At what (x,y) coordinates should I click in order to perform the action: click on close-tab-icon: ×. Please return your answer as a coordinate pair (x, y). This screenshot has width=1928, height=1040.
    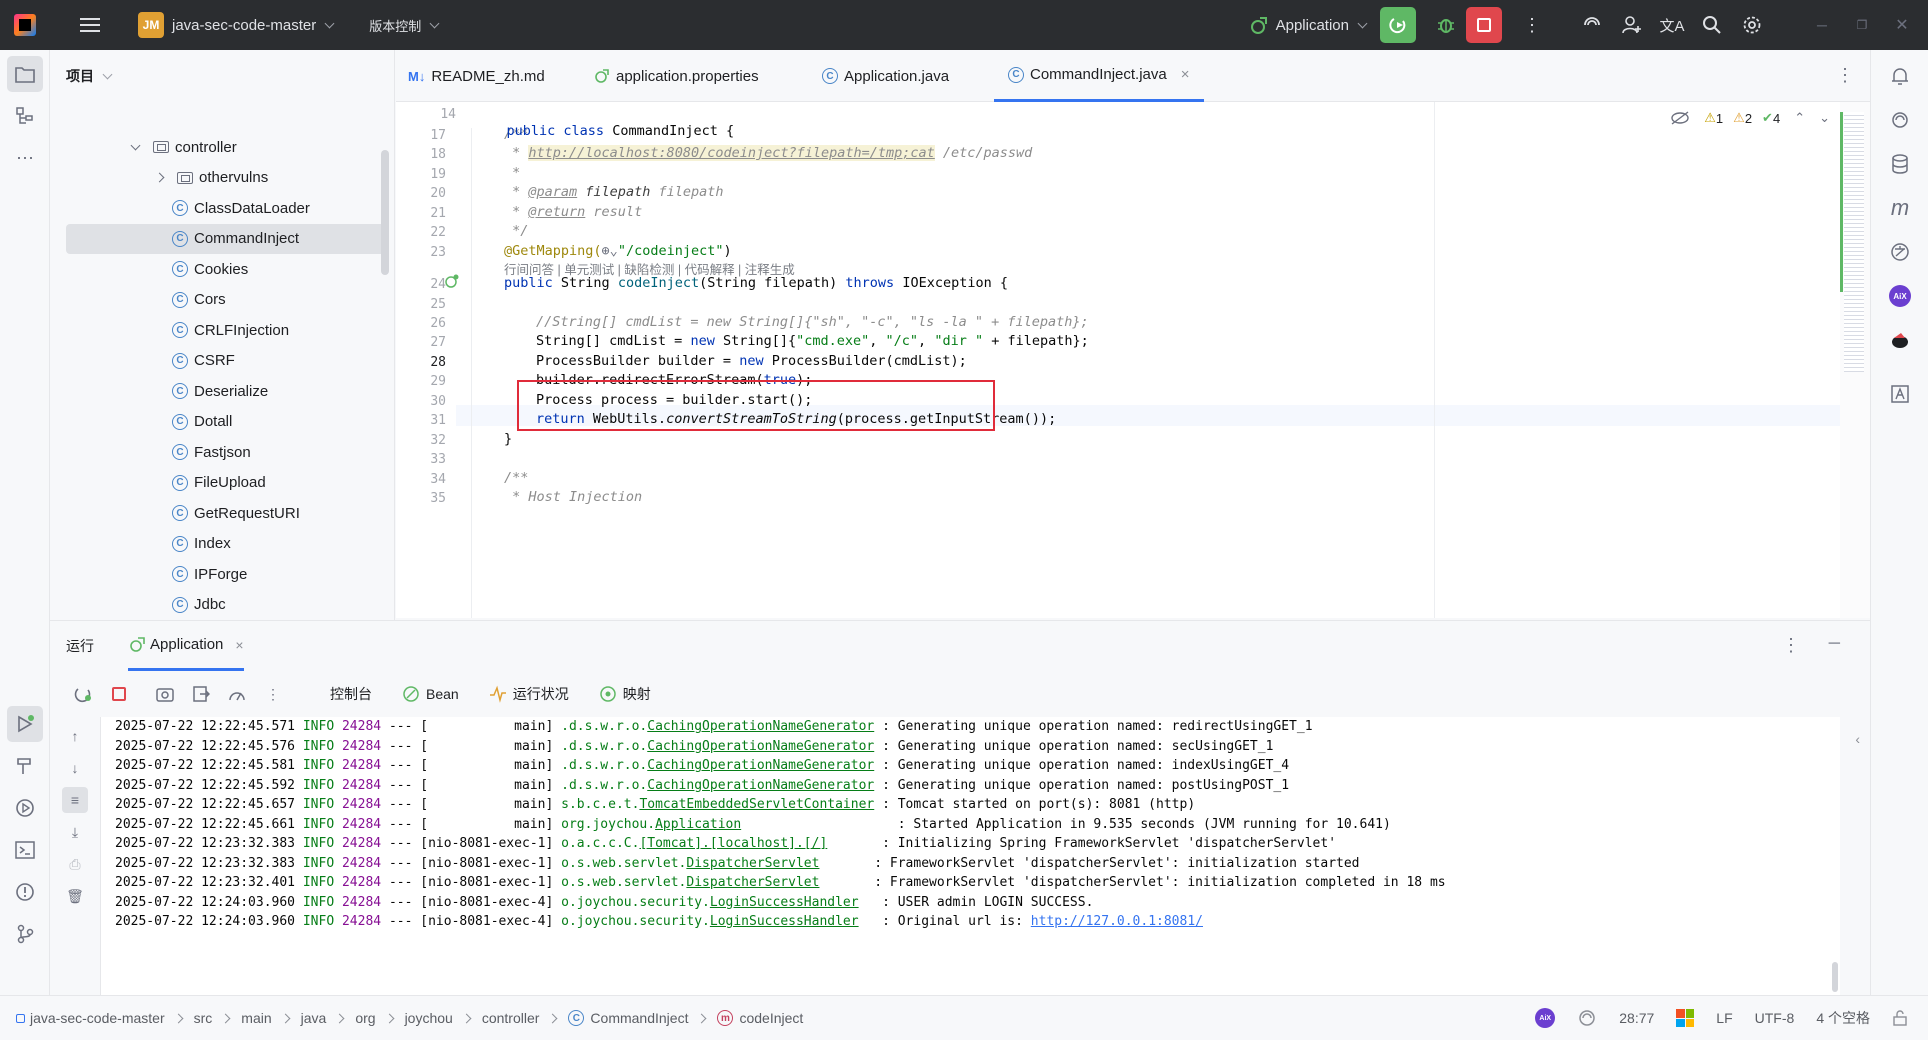
    Looking at the image, I should click on (1185, 74).